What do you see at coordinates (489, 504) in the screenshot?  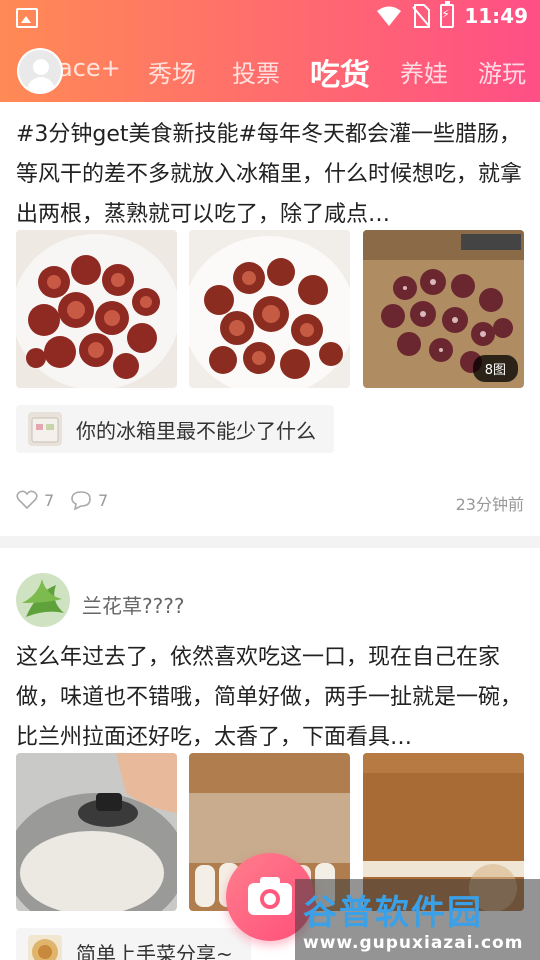 I see `post-time: 23分钟前` at bounding box center [489, 504].